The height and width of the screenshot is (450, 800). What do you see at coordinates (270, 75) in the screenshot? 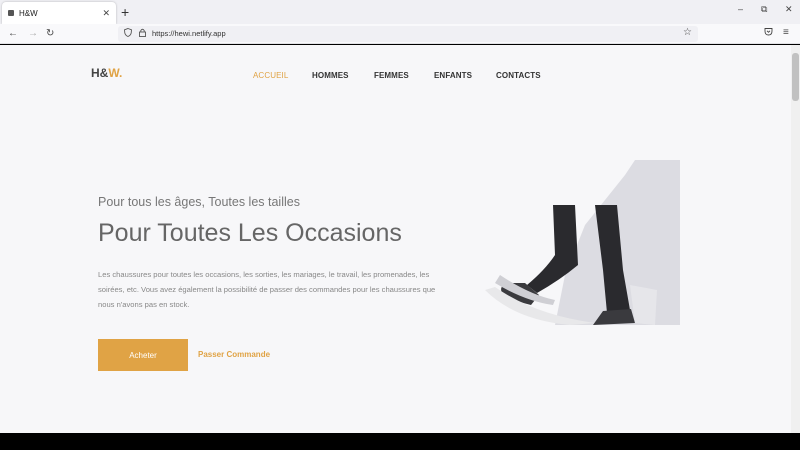
I see `nav-link-accueil: ACCUEIL` at bounding box center [270, 75].